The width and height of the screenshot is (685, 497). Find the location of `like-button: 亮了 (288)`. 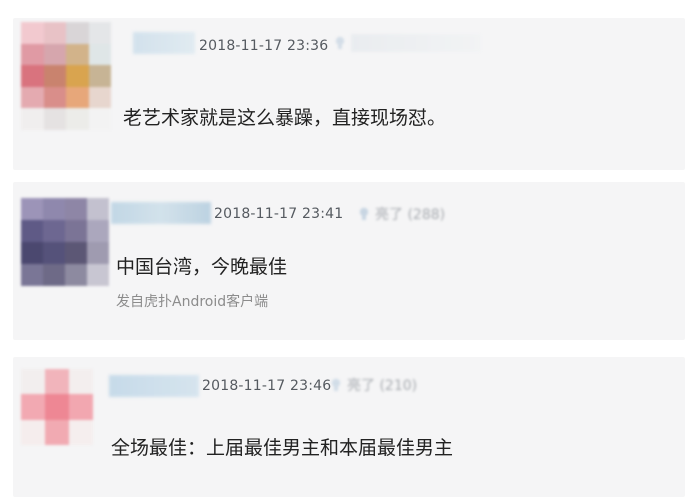

like-button: 亮了 (288) is located at coordinates (402, 214).